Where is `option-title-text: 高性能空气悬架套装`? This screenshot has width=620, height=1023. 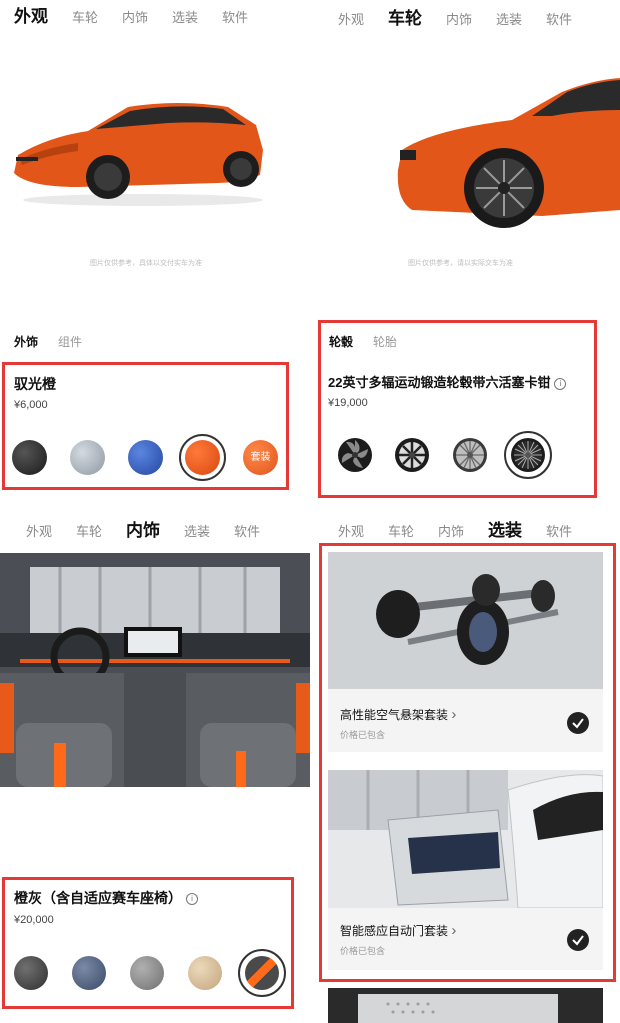
option-title-text: 高性能空气悬架套装 is located at coordinates (394, 715).